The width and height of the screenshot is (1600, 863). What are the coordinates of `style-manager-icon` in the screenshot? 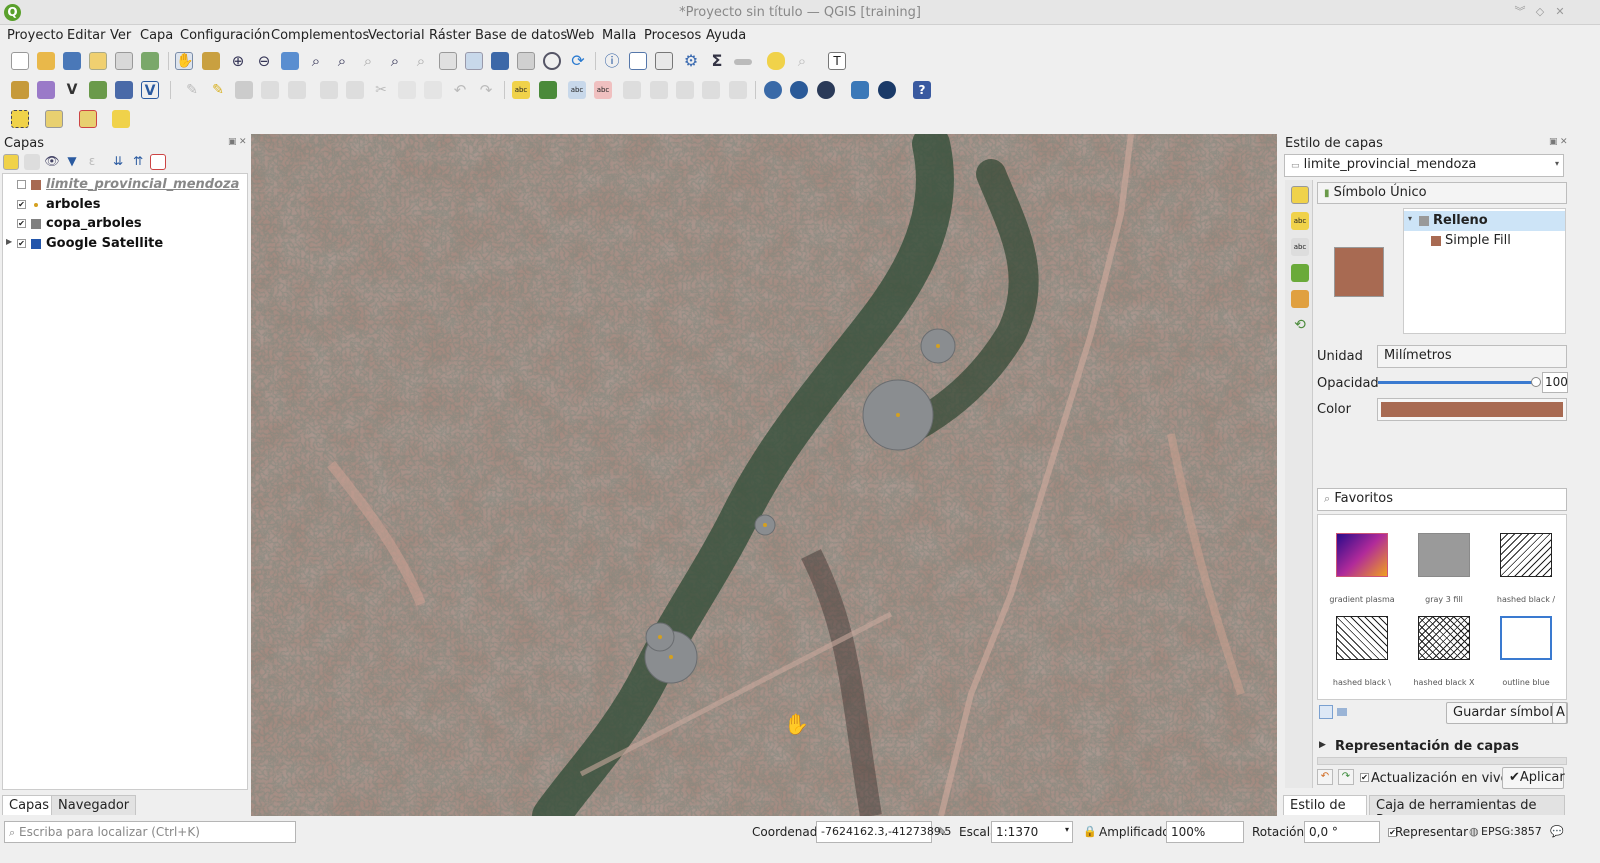 It's located at (150, 61).